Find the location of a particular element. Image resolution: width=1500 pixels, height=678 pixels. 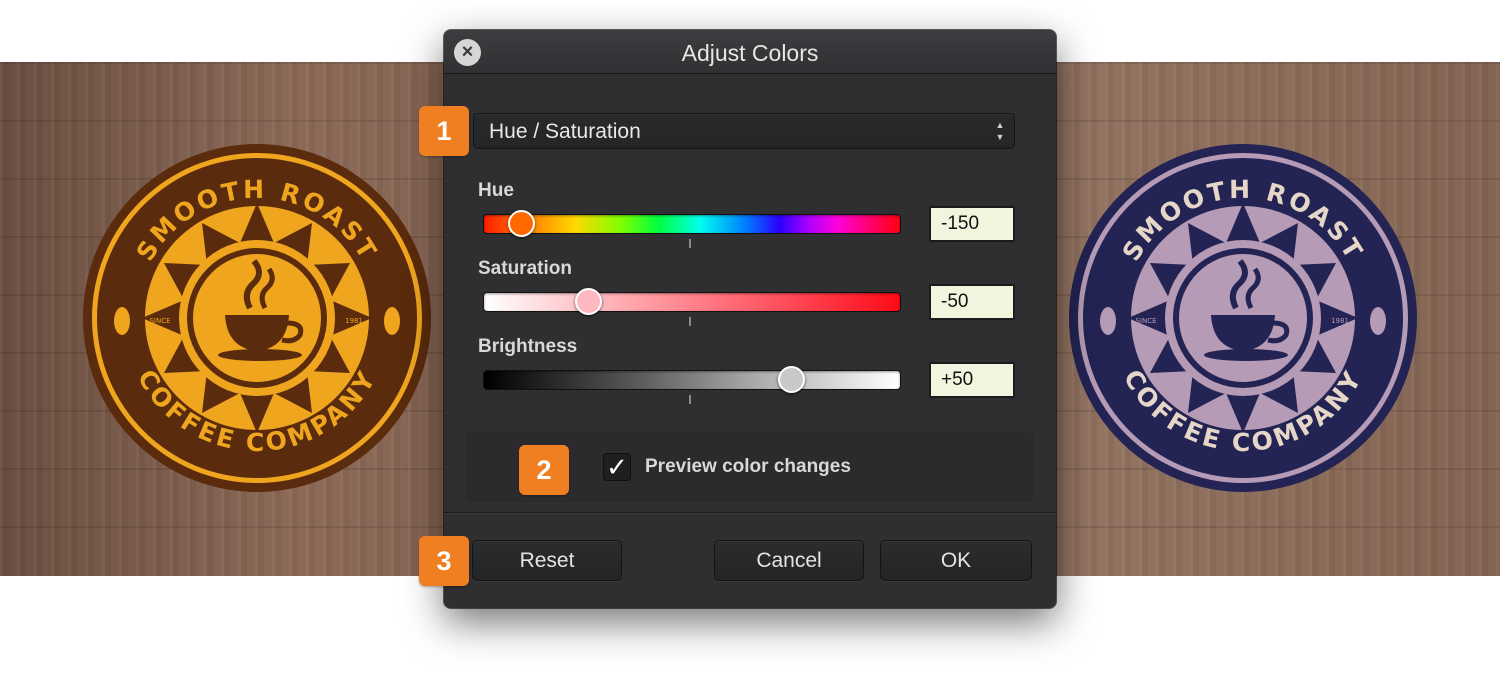

saturation-value-field: -50 is located at coordinates (972, 302).